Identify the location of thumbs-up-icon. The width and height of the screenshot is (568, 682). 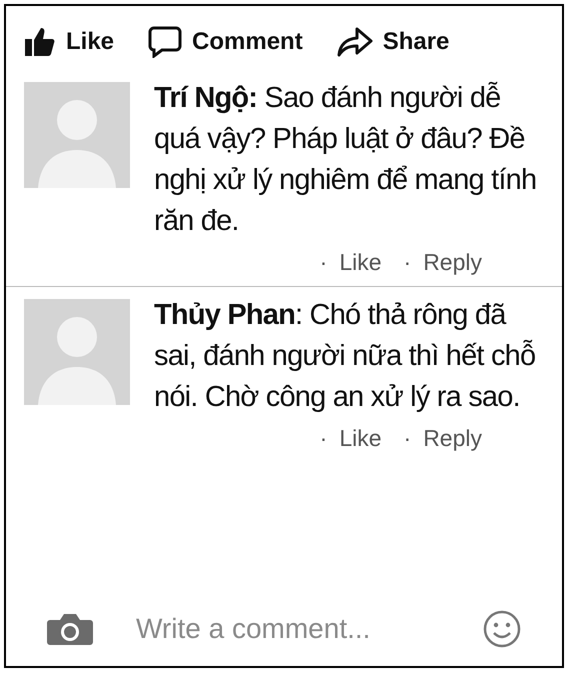
(40, 42).